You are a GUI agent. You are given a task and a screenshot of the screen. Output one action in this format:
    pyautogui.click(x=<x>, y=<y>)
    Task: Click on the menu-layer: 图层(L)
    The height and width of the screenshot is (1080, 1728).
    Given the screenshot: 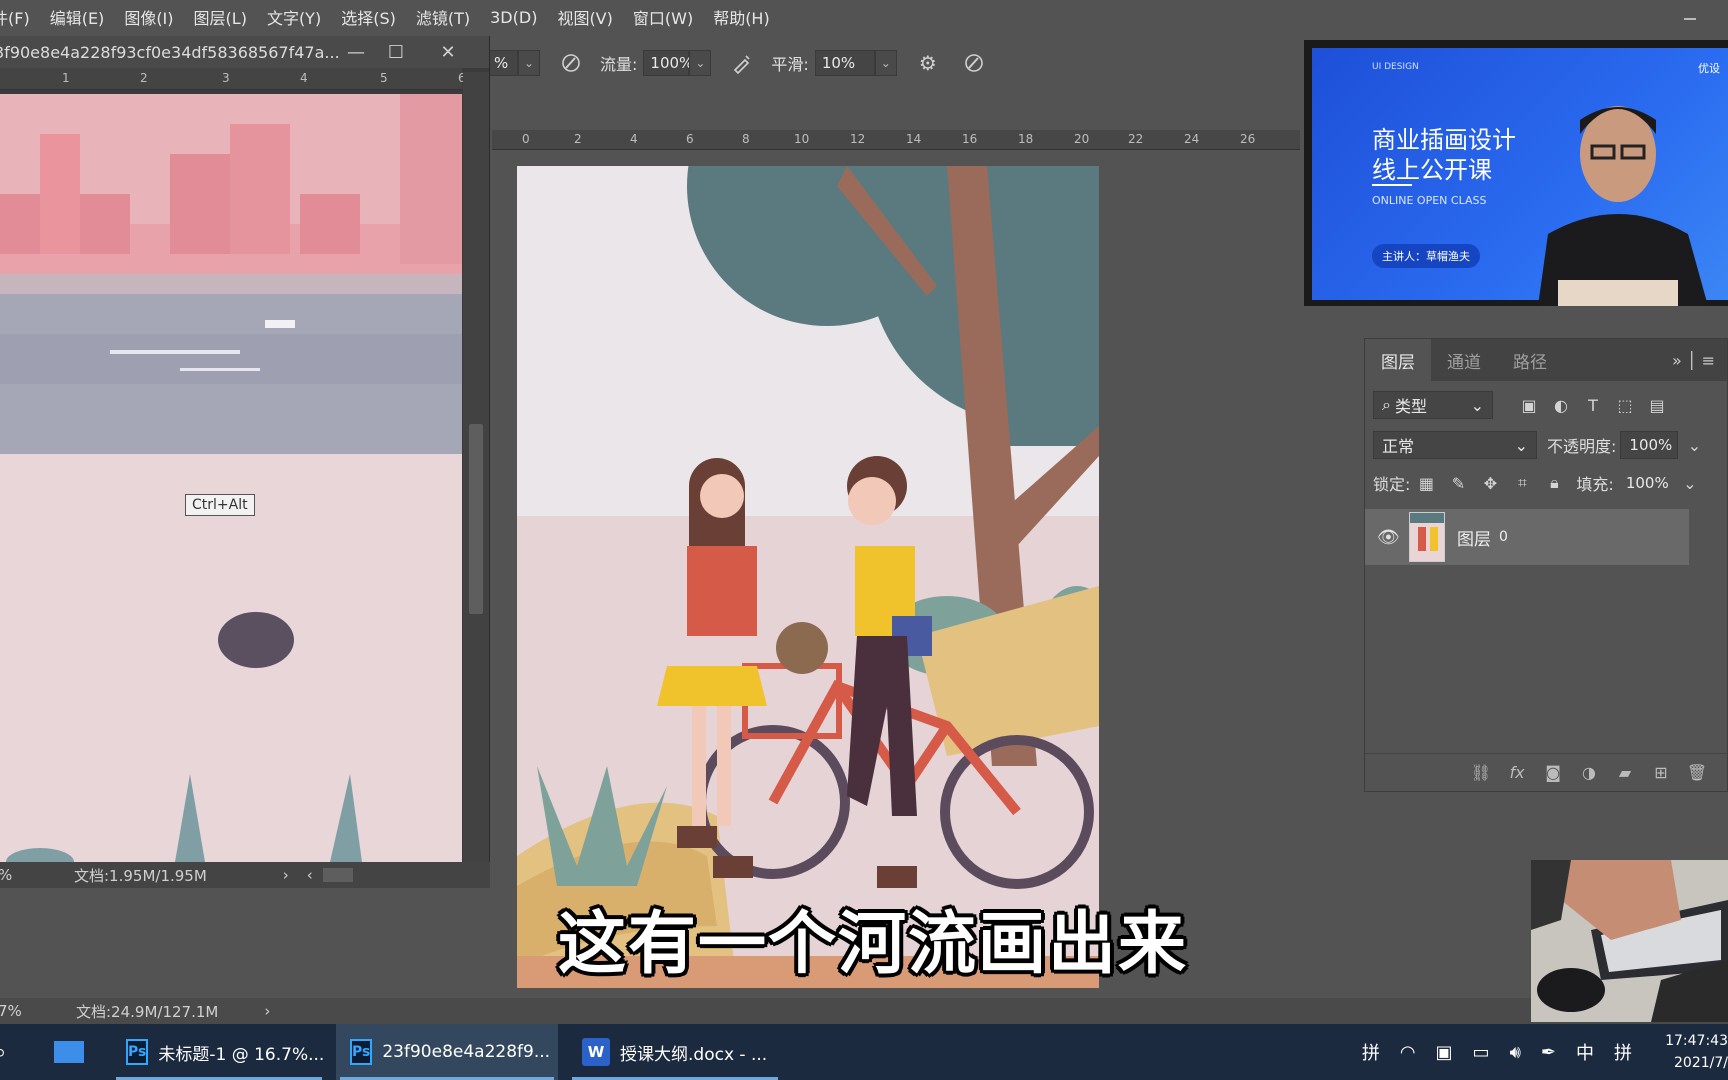 What is the action you would take?
    pyautogui.click(x=220, y=17)
    